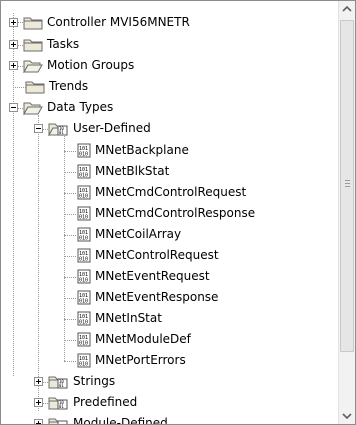 The width and height of the screenshot is (356, 425). I want to click on scroll-down-button, so click(347, 415).